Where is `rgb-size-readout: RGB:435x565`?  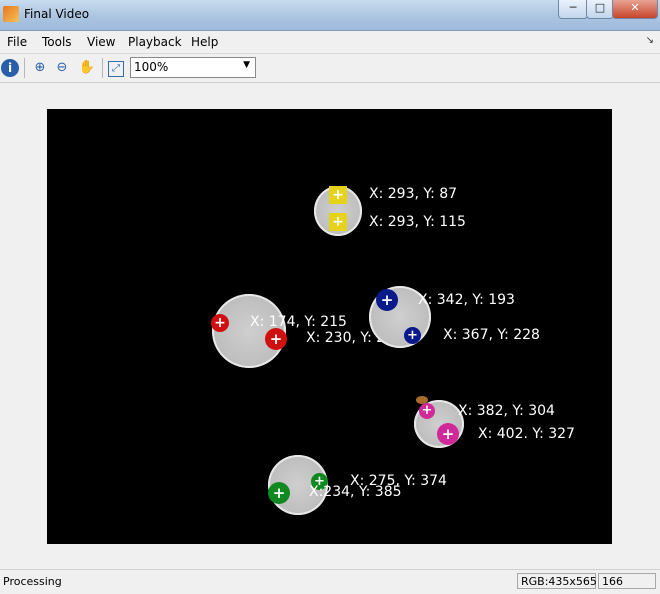 rgb-size-readout: RGB:435x565 is located at coordinates (557, 581).